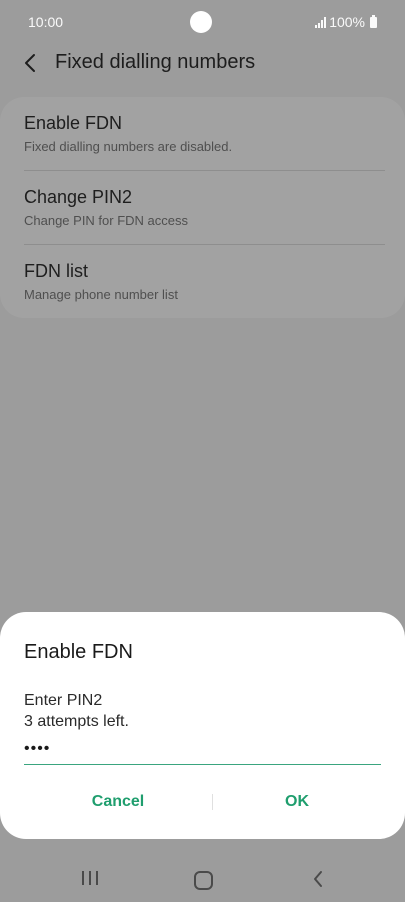 The width and height of the screenshot is (405, 902). I want to click on pin2-input, so click(202, 749).